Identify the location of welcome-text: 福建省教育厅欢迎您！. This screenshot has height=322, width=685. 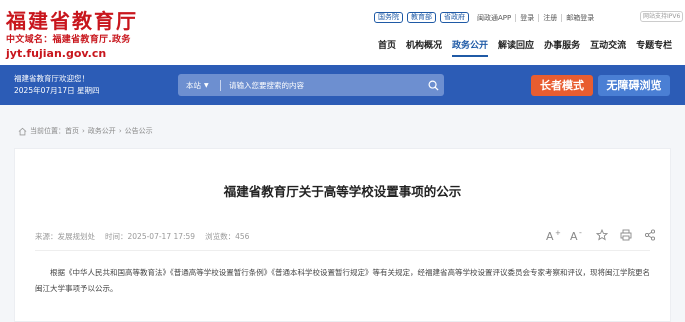
(51, 78).